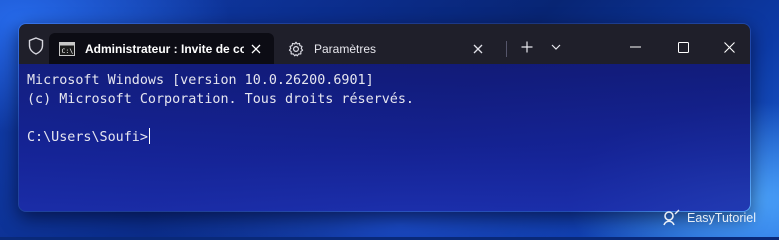 Image resolution: width=779 pixels, height=240 pixels. I want to click on svg-text: C:\, so click(68, 51).